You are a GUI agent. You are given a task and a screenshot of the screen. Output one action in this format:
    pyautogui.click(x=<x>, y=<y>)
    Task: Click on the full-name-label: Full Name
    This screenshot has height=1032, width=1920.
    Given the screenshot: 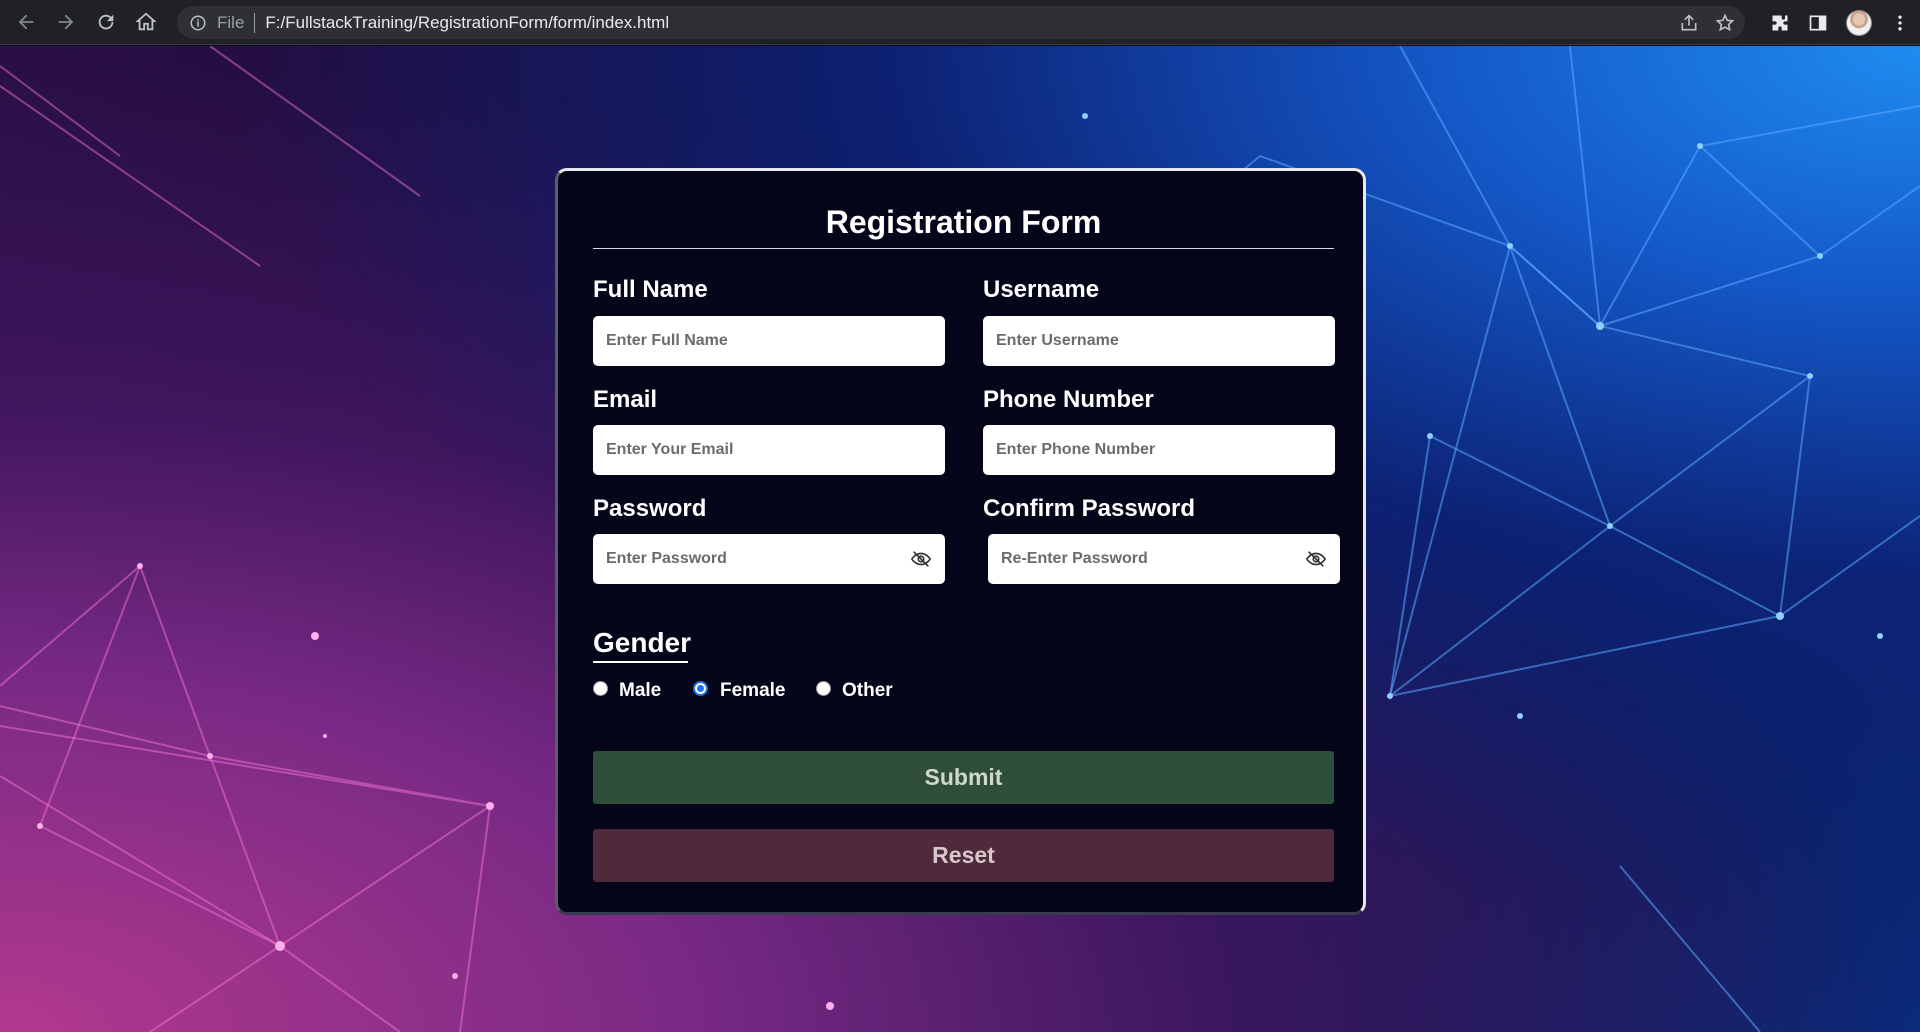 What is the action you would take?
    pyautogui.click(x=650, y=289)
    